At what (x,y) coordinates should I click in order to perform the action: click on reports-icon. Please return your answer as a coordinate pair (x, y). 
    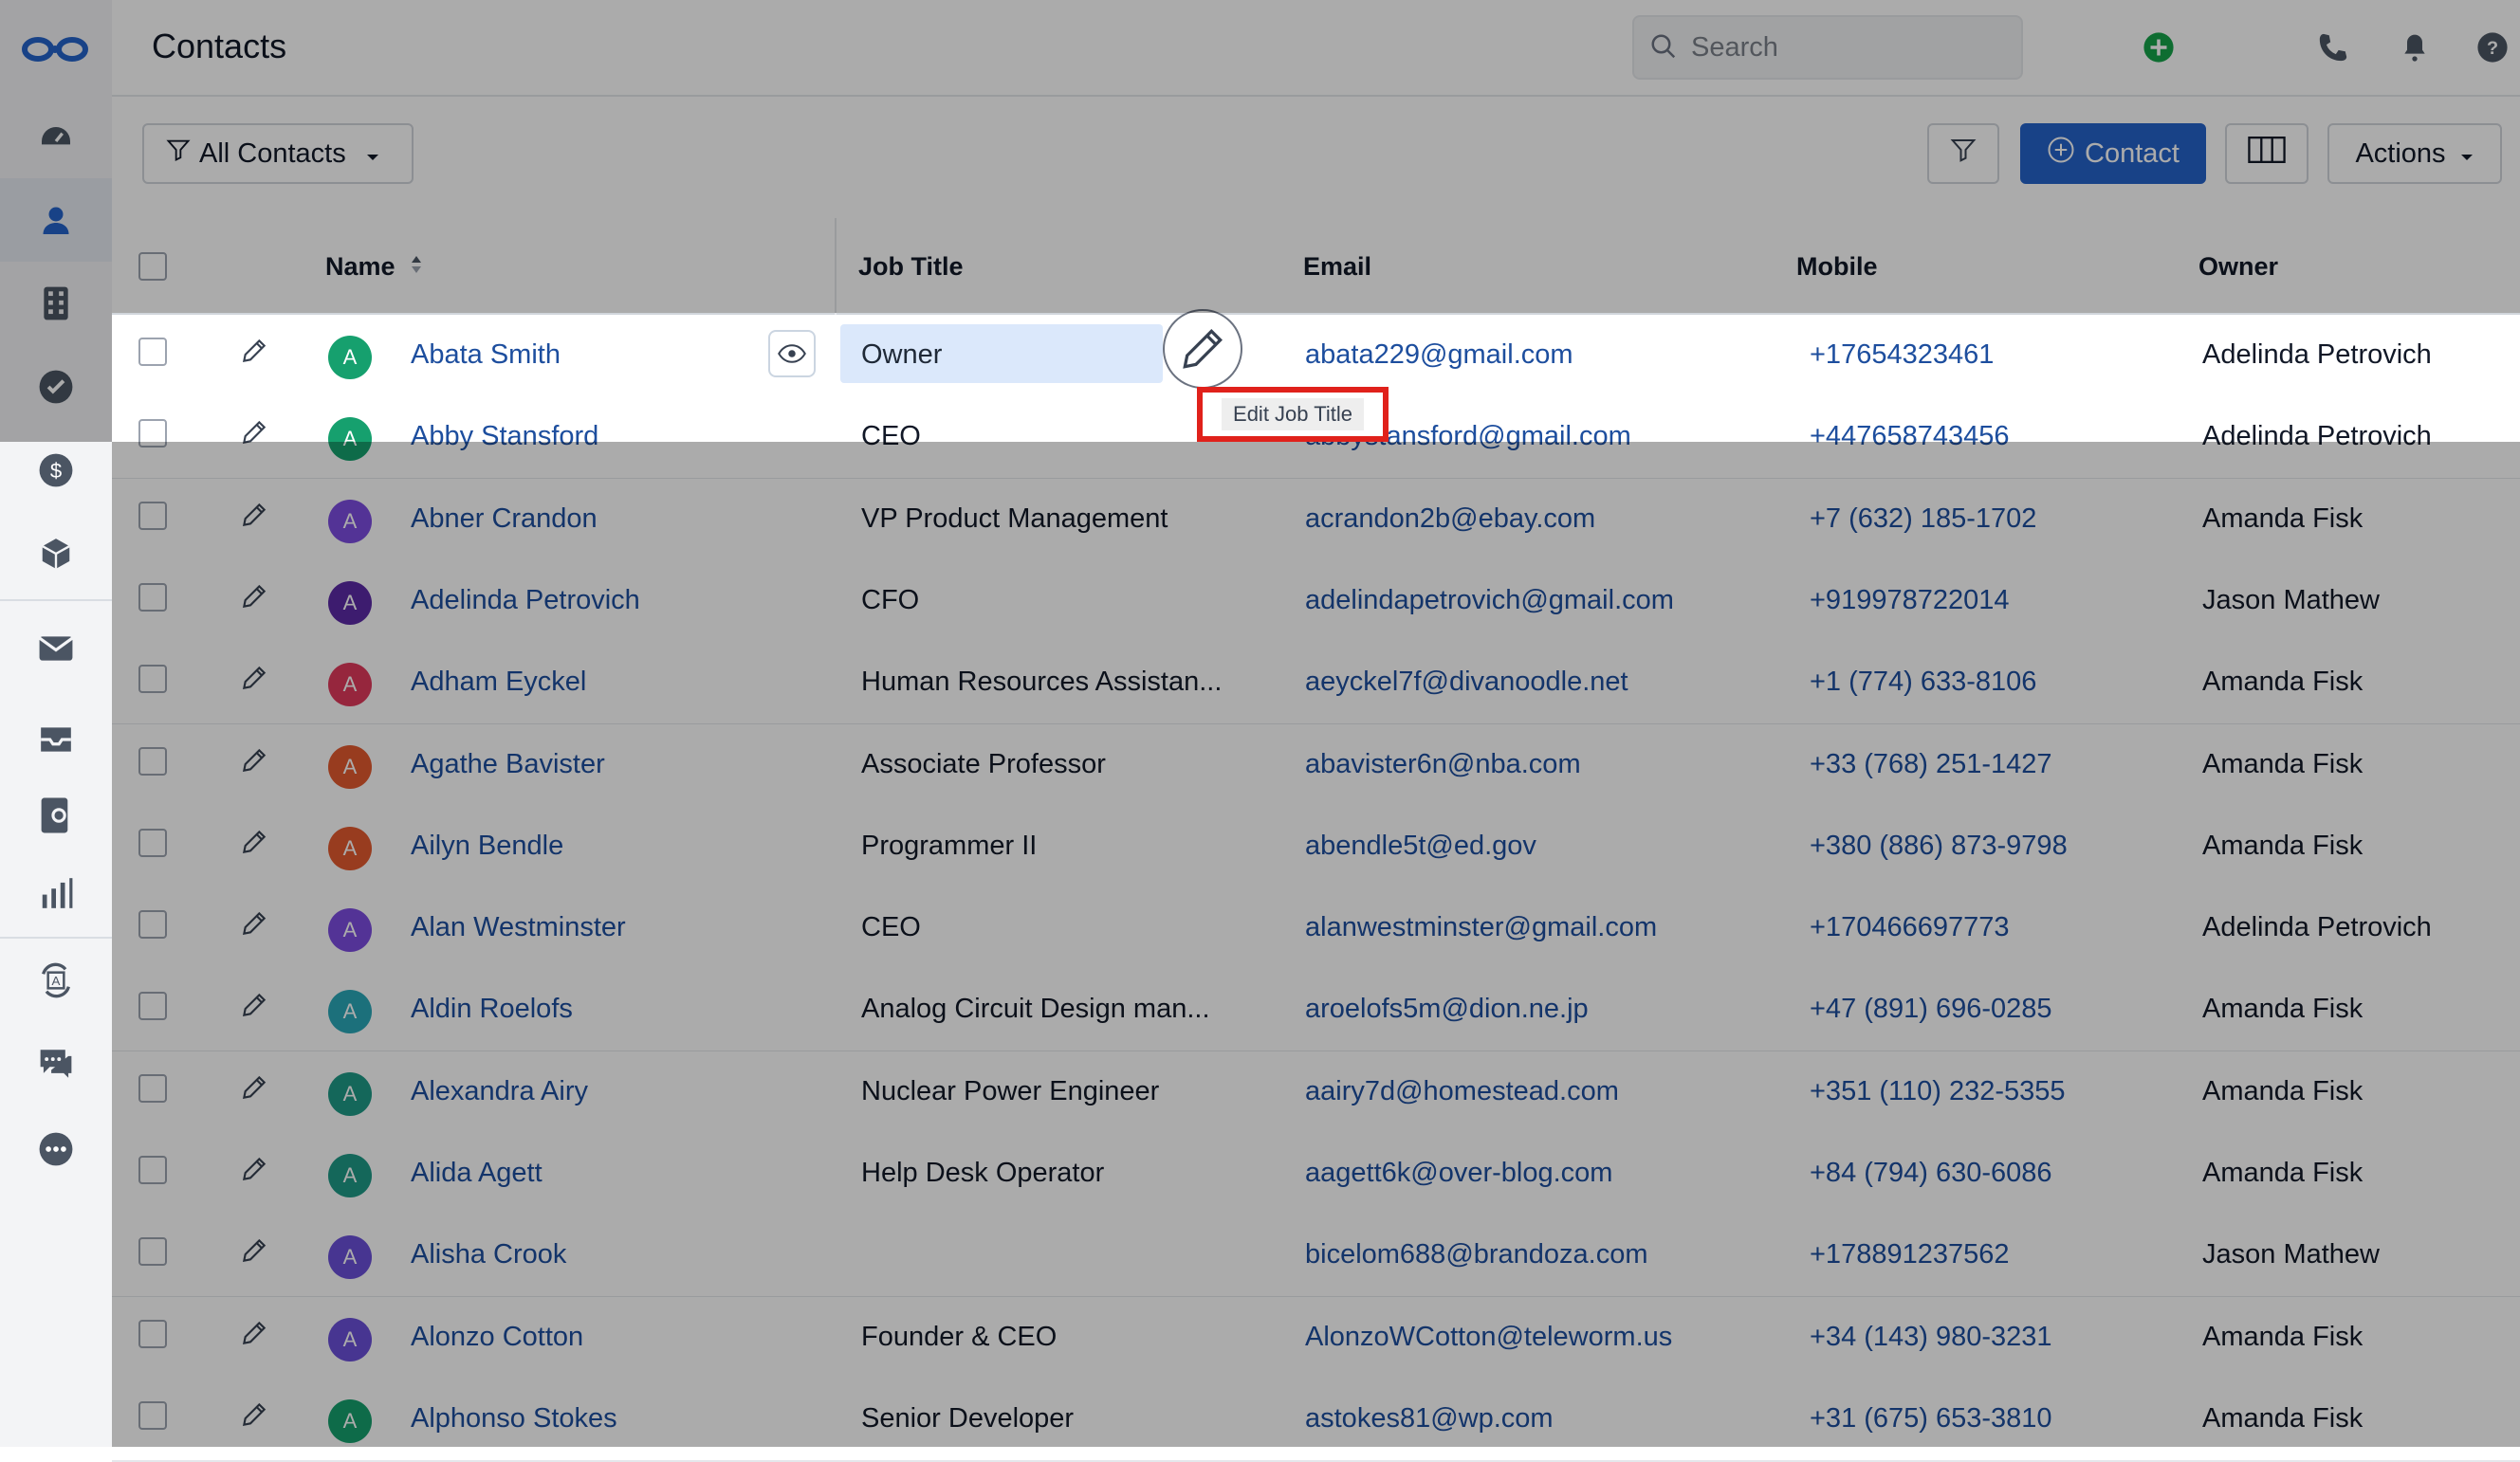
    Looking at the image, I should click on (56, 893).